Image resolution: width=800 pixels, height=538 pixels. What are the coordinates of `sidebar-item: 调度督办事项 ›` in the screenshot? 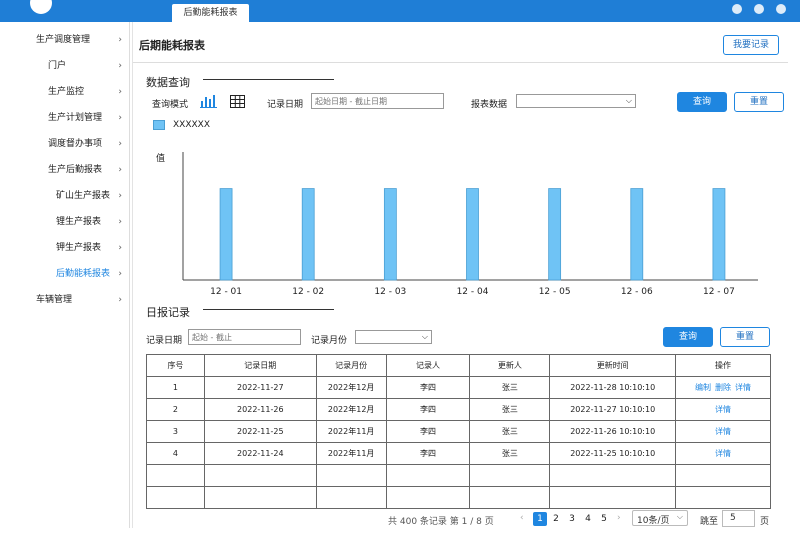 It's located at (71, 144).